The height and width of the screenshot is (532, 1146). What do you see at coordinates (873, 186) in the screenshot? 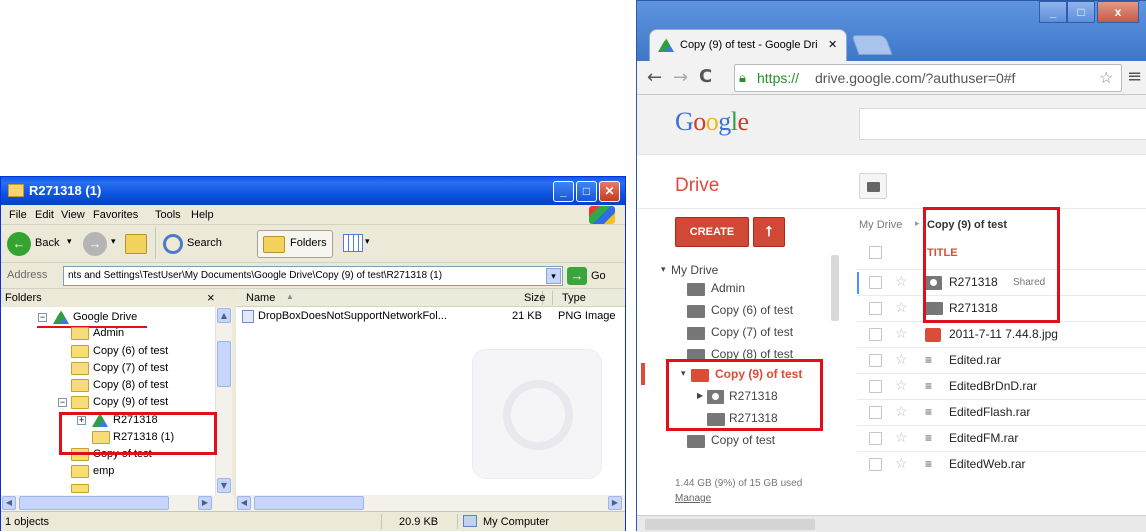
I see `new-folder-button` at bounding box center [873, 186].